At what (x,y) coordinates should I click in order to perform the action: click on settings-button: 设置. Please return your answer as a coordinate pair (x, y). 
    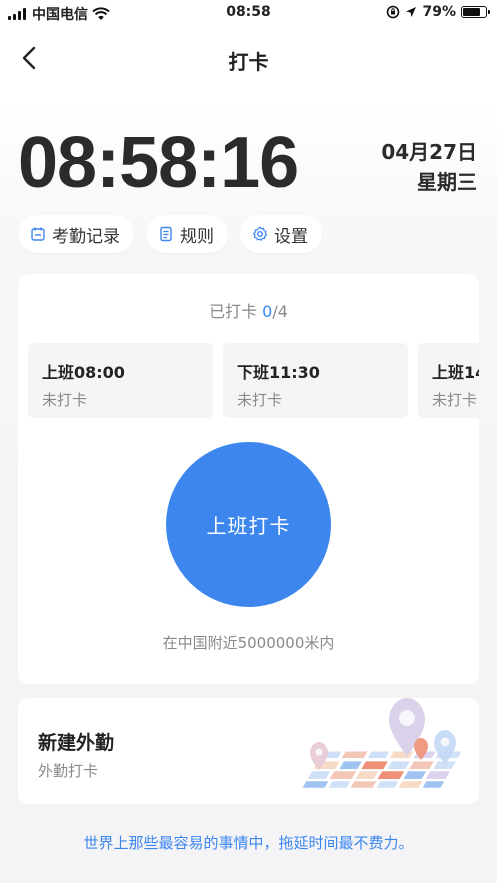
    Looking at the image, I should click on (281, 234).